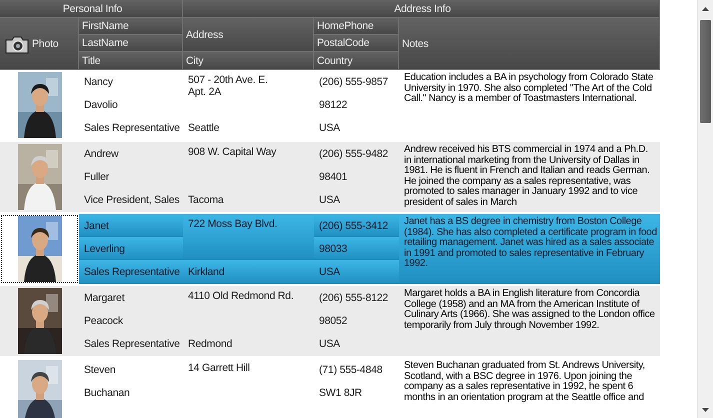 The height and width of the screenshot is (418, 713). I want to click on table-cell: Margaret, so click(104, 298).